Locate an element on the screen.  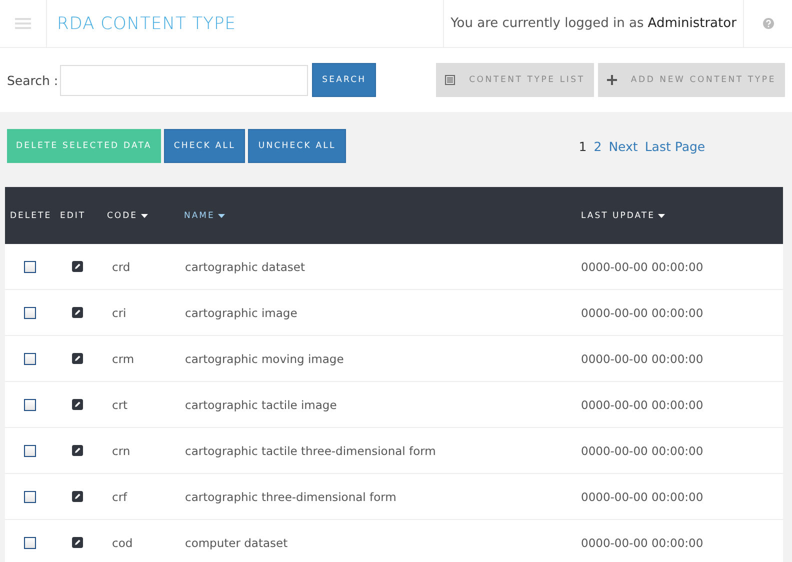
page-title: RDA CONTENT TYPE is located at coordinates (146, 24).